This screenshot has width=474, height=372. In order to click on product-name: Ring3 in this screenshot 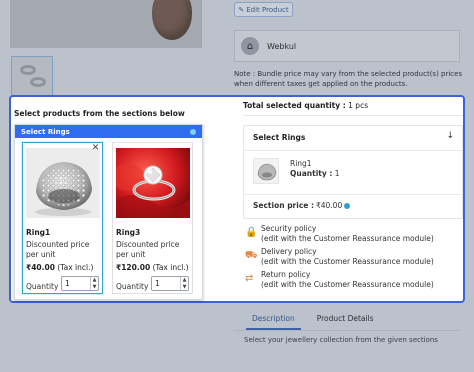, I will do `click(128, 232)`.